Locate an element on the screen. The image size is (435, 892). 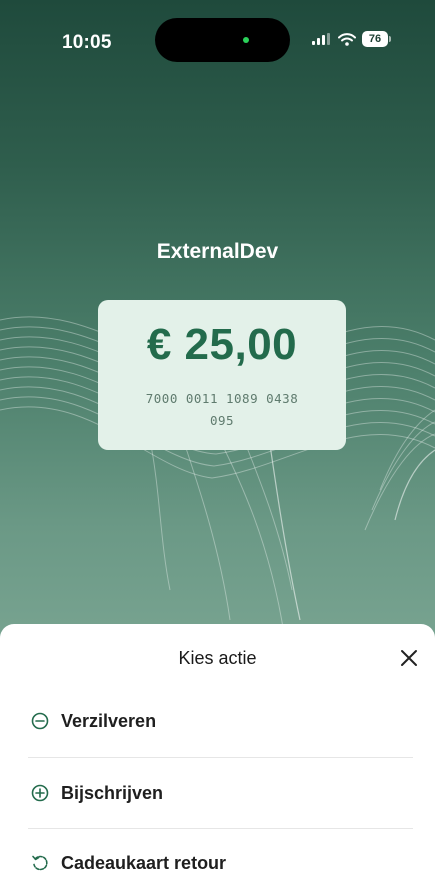
close-icon is located at coordinates (409, 658).